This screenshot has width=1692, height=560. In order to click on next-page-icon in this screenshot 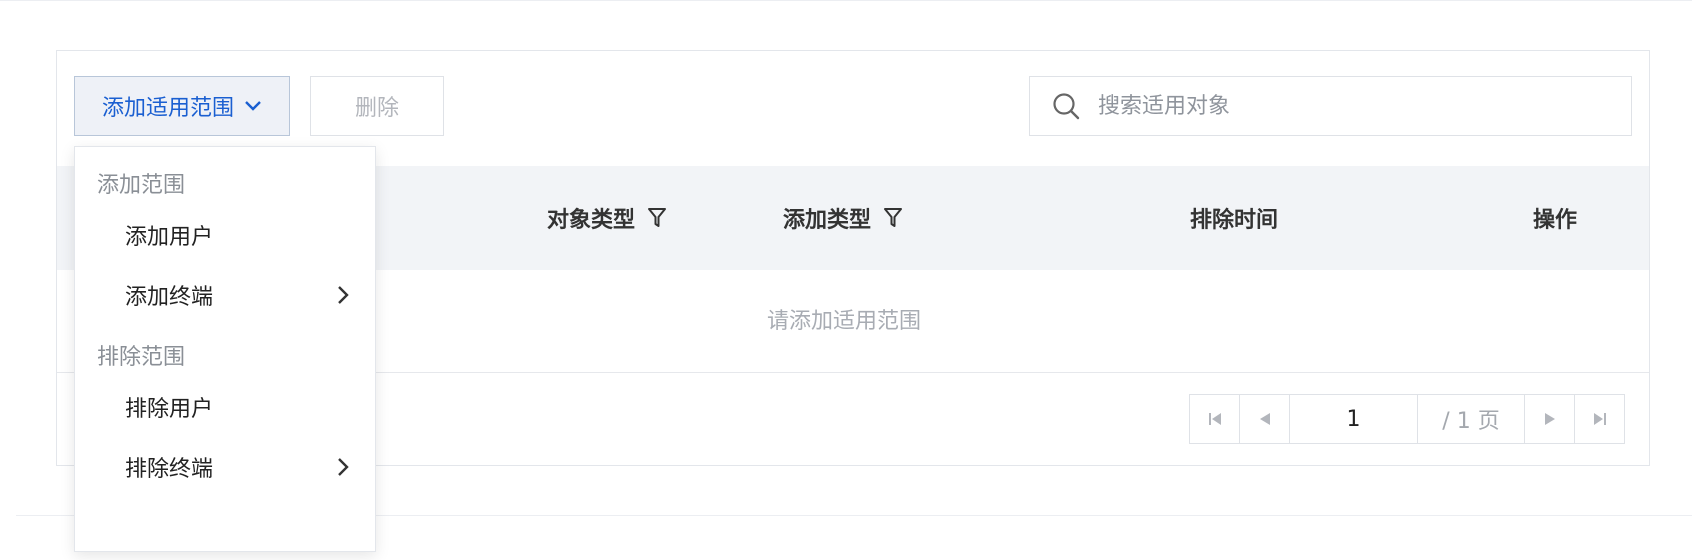, I will do `click(1549, 419)`.